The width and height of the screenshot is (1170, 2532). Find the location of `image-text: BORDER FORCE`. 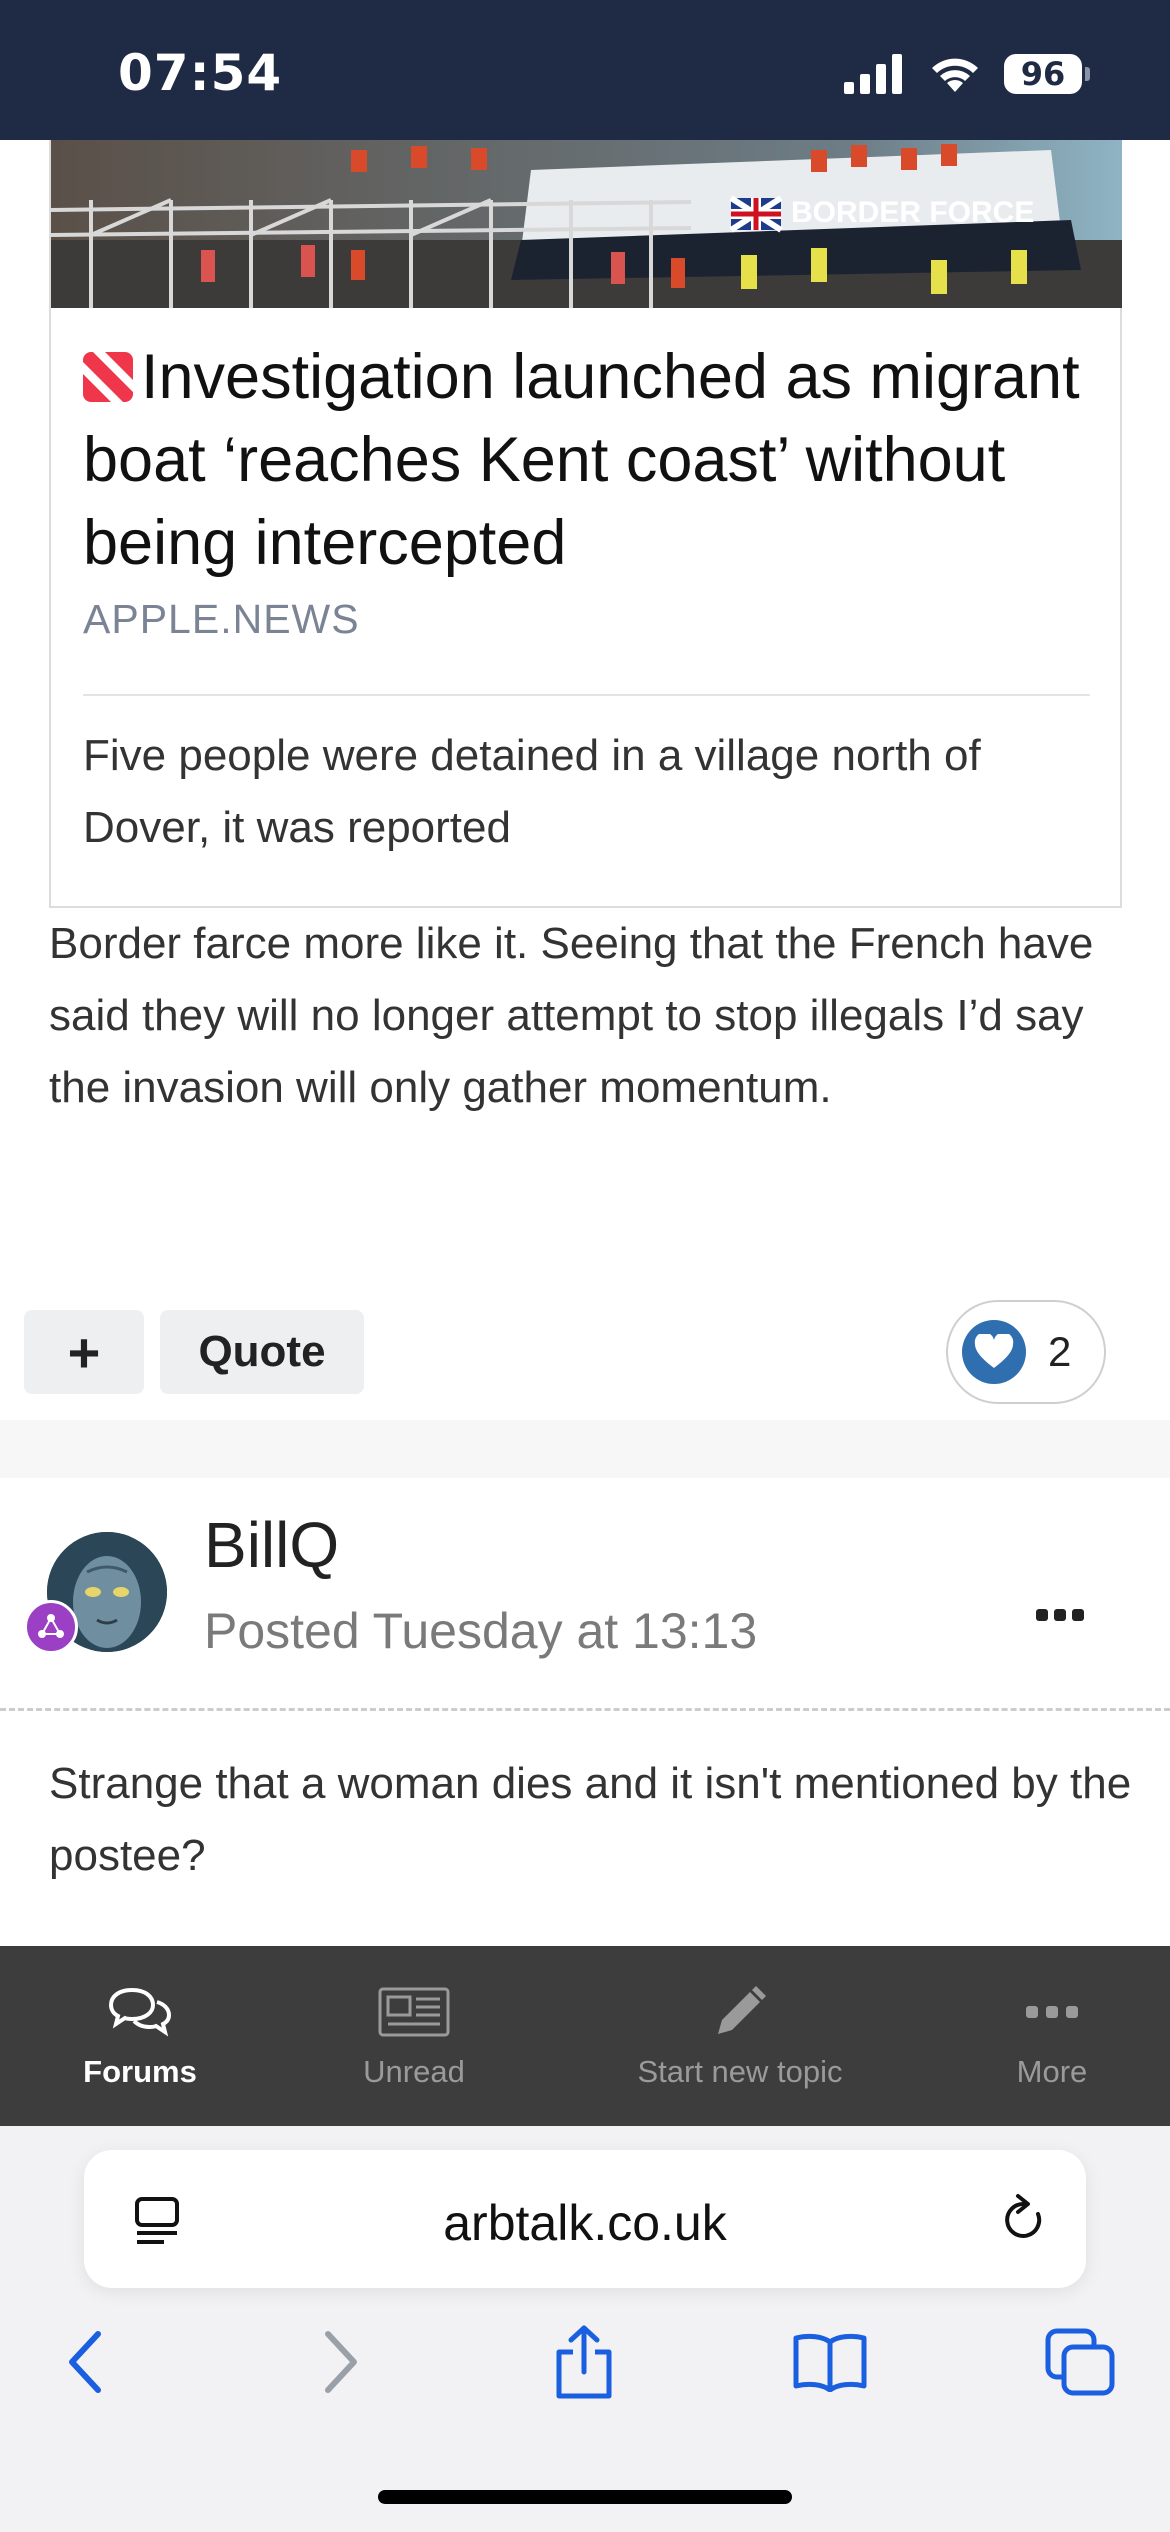

image-text: BORDER FORCE is located at coordinates (912, 212).